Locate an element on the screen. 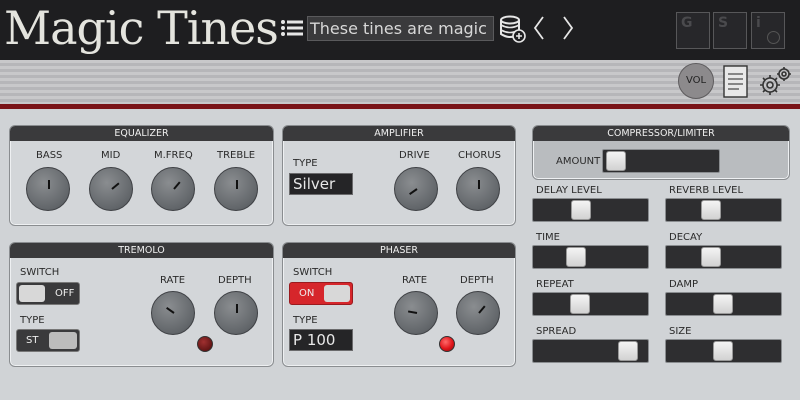 Image resolution: width=800 pixels, height=400 pixels. prev-preset-arrow-icon is located at coordinates (539, 28).